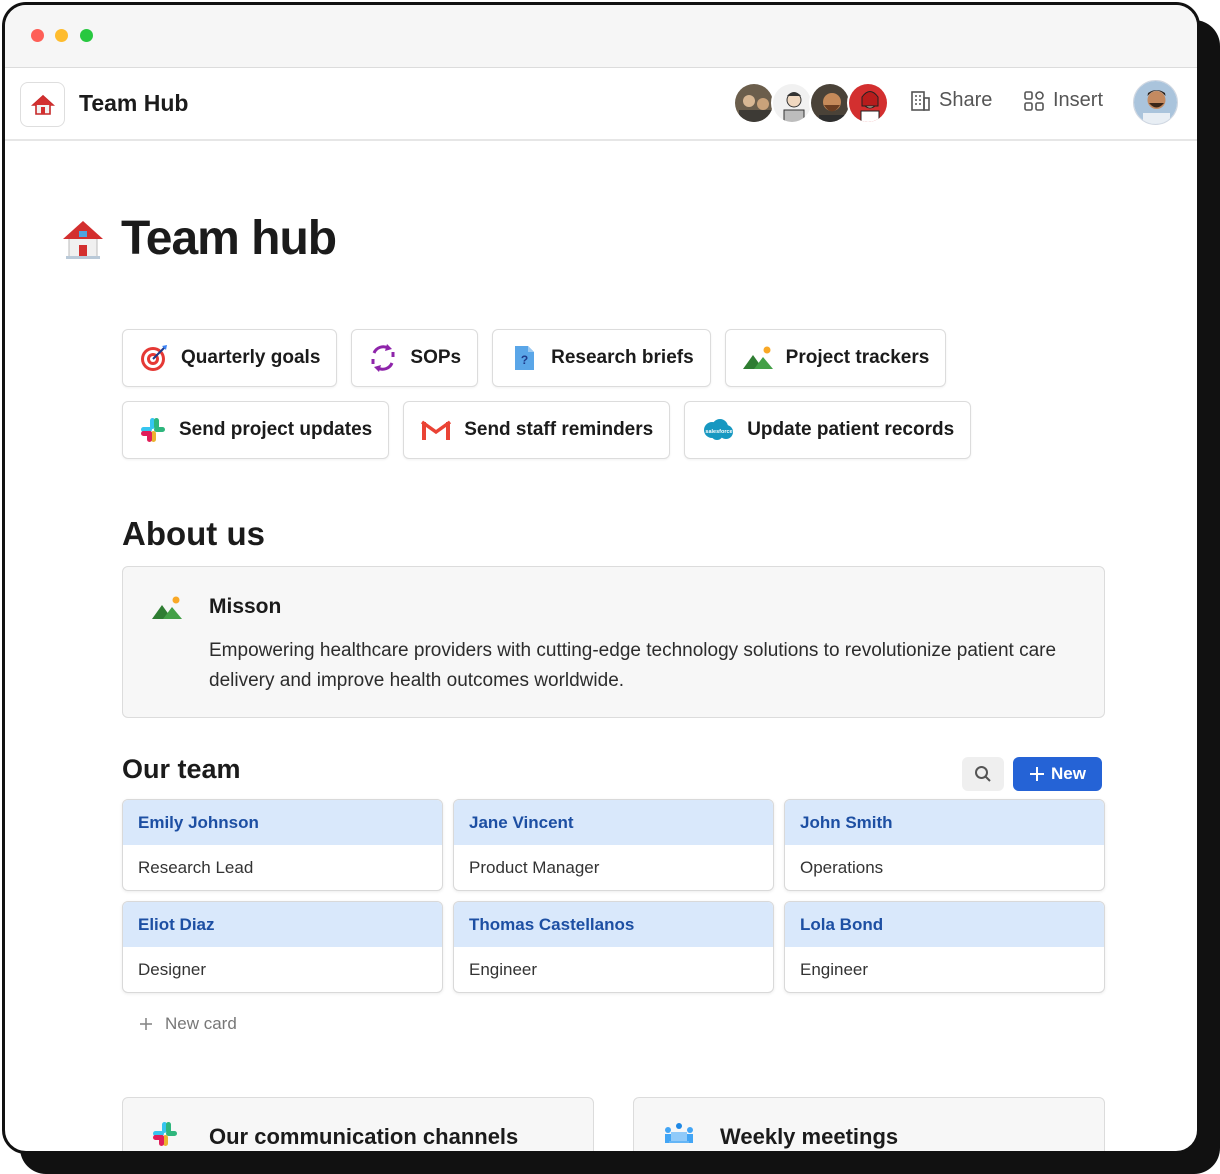  I want to click on quick-link-research-briefs: ? Research briefs, so click(601, 358).